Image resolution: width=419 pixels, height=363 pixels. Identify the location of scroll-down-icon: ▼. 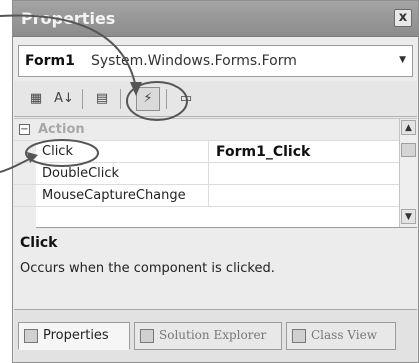
(408, 216).